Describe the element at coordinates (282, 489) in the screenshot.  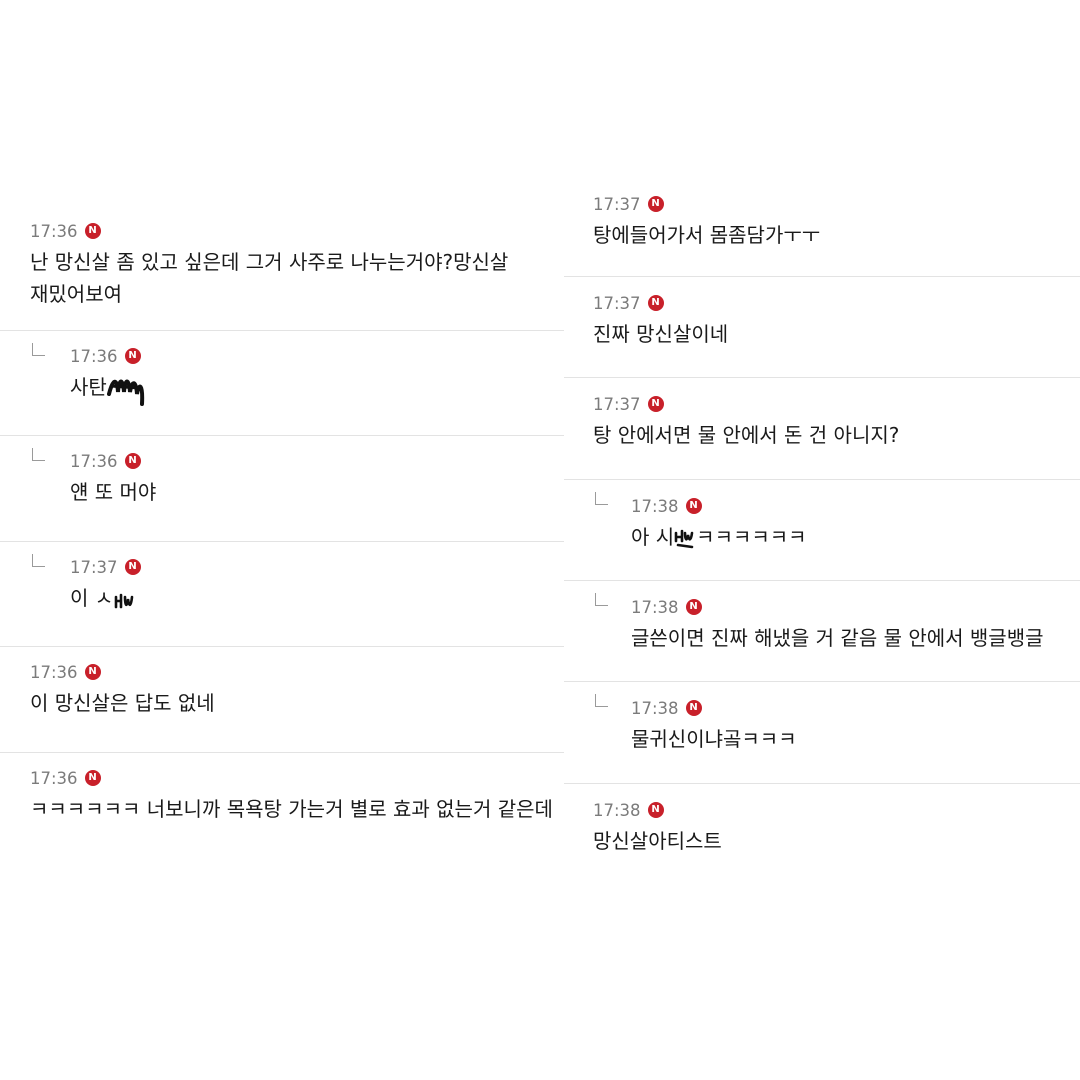
I see `reply-item: 17:36 N 얜 또 머야` at that location.